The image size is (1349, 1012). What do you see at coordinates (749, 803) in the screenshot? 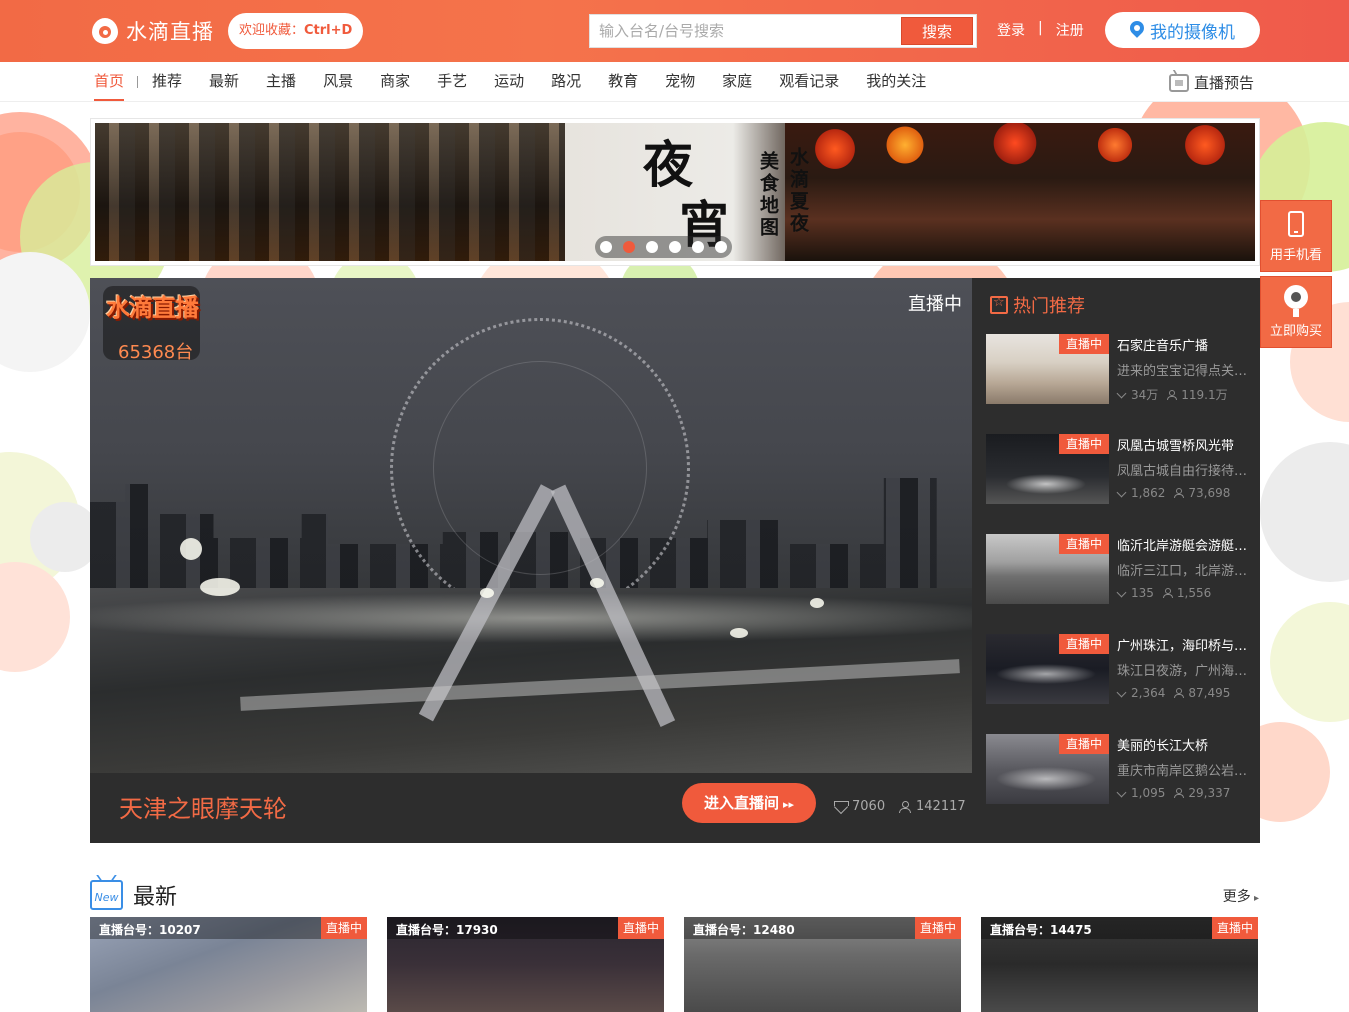
I see `enter-room-button: 进入直播间 ▸▸` at bounding box center [749, 803].